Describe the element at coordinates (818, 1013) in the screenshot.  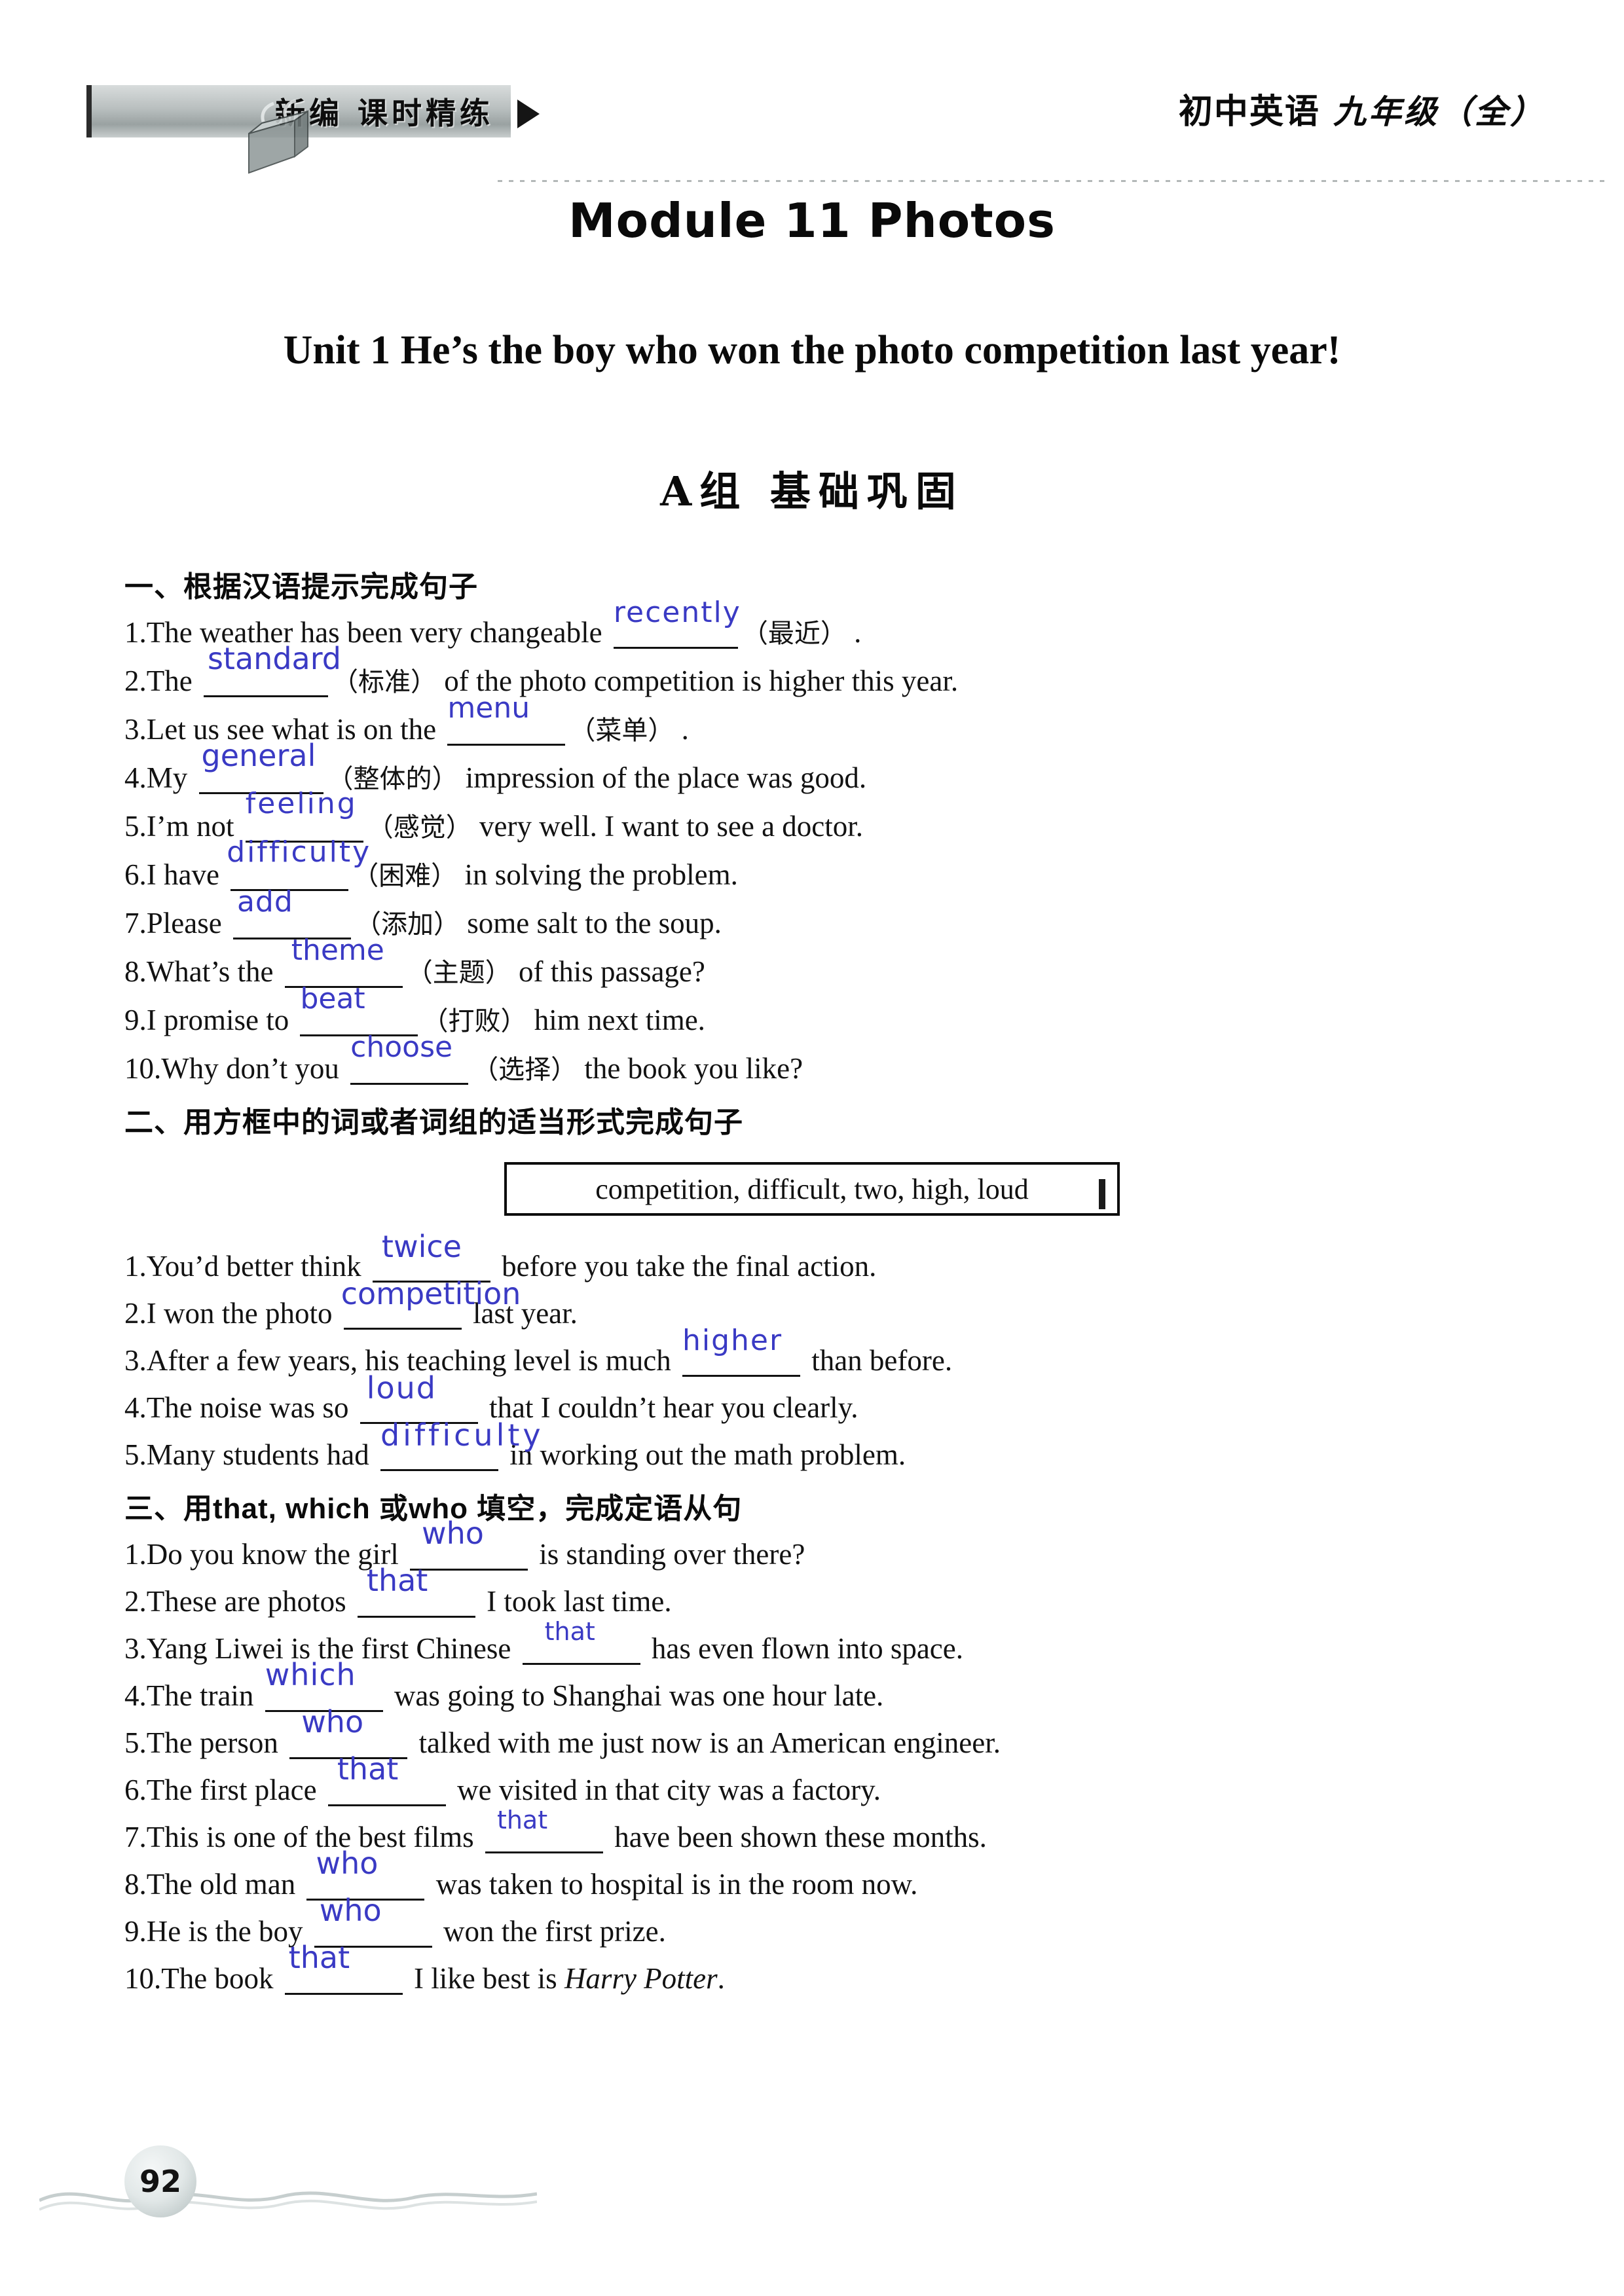
I see `question-row: 9. I promise to （打败） him next time. beat` at that location.